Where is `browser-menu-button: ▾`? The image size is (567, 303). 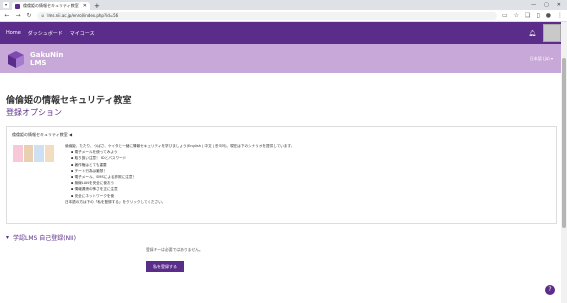 browser-menu-button: ▾ is located at coordinates (6, 5).